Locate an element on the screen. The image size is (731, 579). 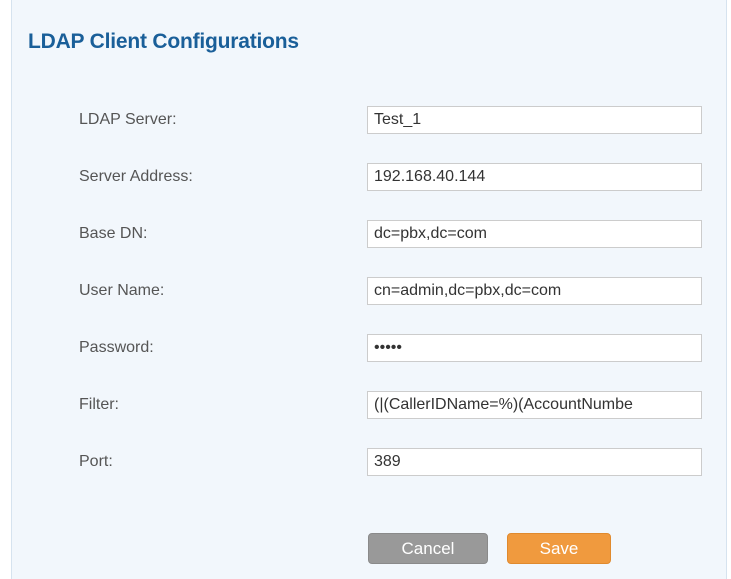
cancel-button: Cancel is located at coordinates (428, 548).